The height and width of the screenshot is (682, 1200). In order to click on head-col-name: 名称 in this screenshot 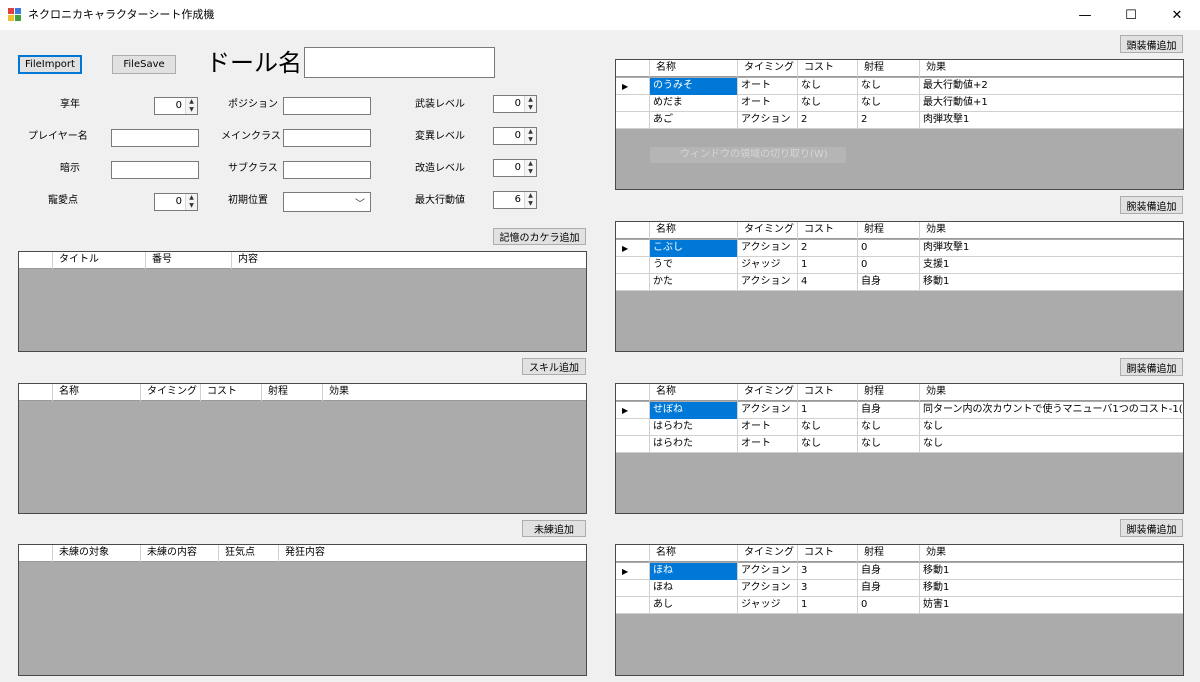, I will do `click(694, 68)`.